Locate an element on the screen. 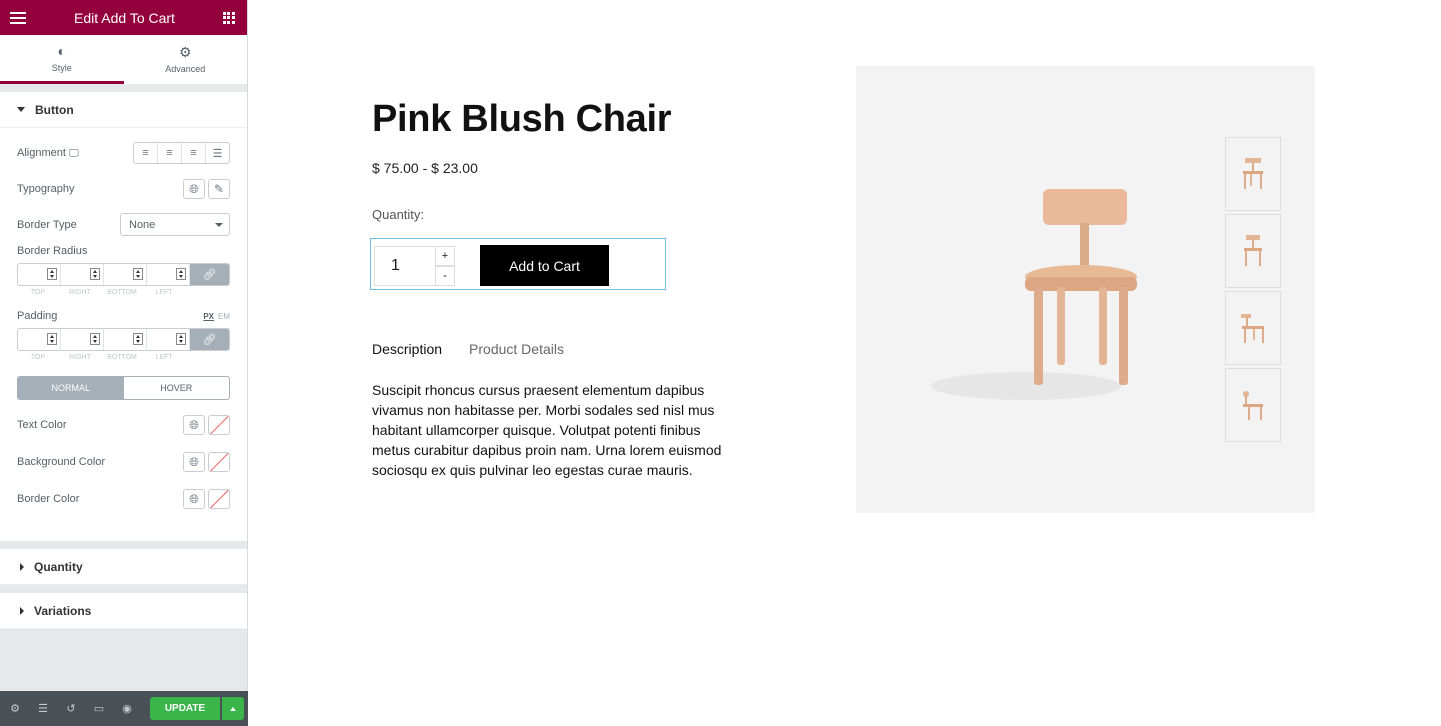 This screenshot has height=726, width=1441. pencil-icon: ✎ is located at coordinates (219, 189).